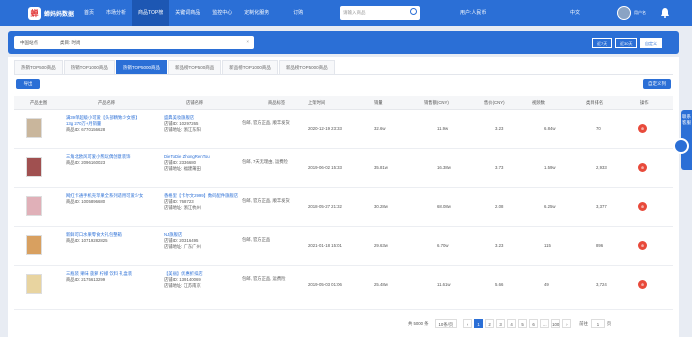 This screenshot has width=692, height=337. I want to click on tab-hot-500: 热销TOP500商品, so click(38, 67).